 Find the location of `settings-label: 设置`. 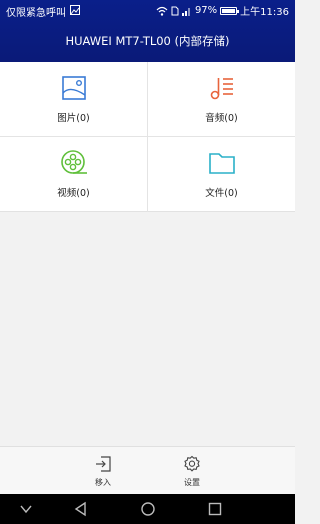

settings-label: 设置 is located at coordinates (192, 482).